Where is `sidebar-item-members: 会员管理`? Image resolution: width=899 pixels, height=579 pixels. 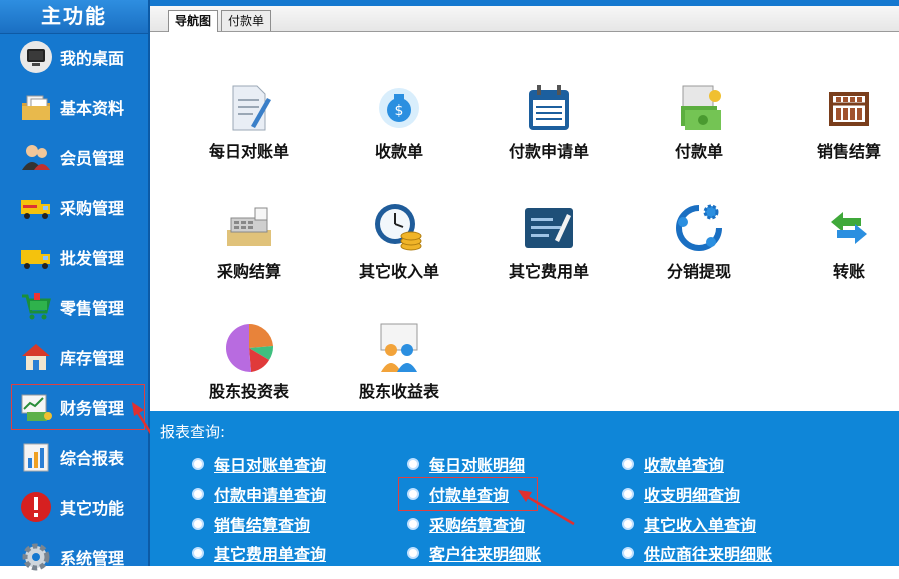
sidebar-item-members: 会员管理 is located at coordinates (78, 157).